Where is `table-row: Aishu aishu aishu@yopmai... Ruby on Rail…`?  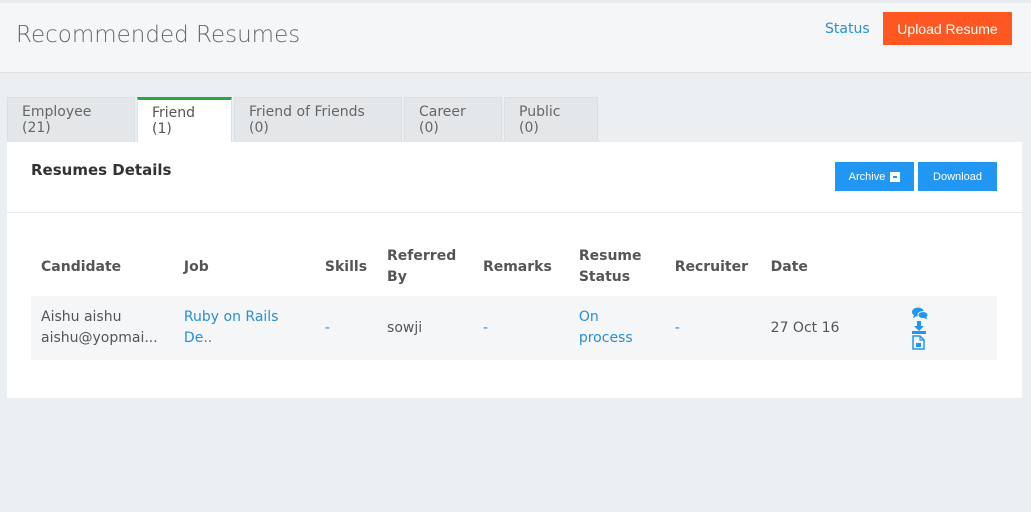 table-row: Aishu aishu aishu@yopmai... Ruby on Rail… is located at coordinates (514, 328).